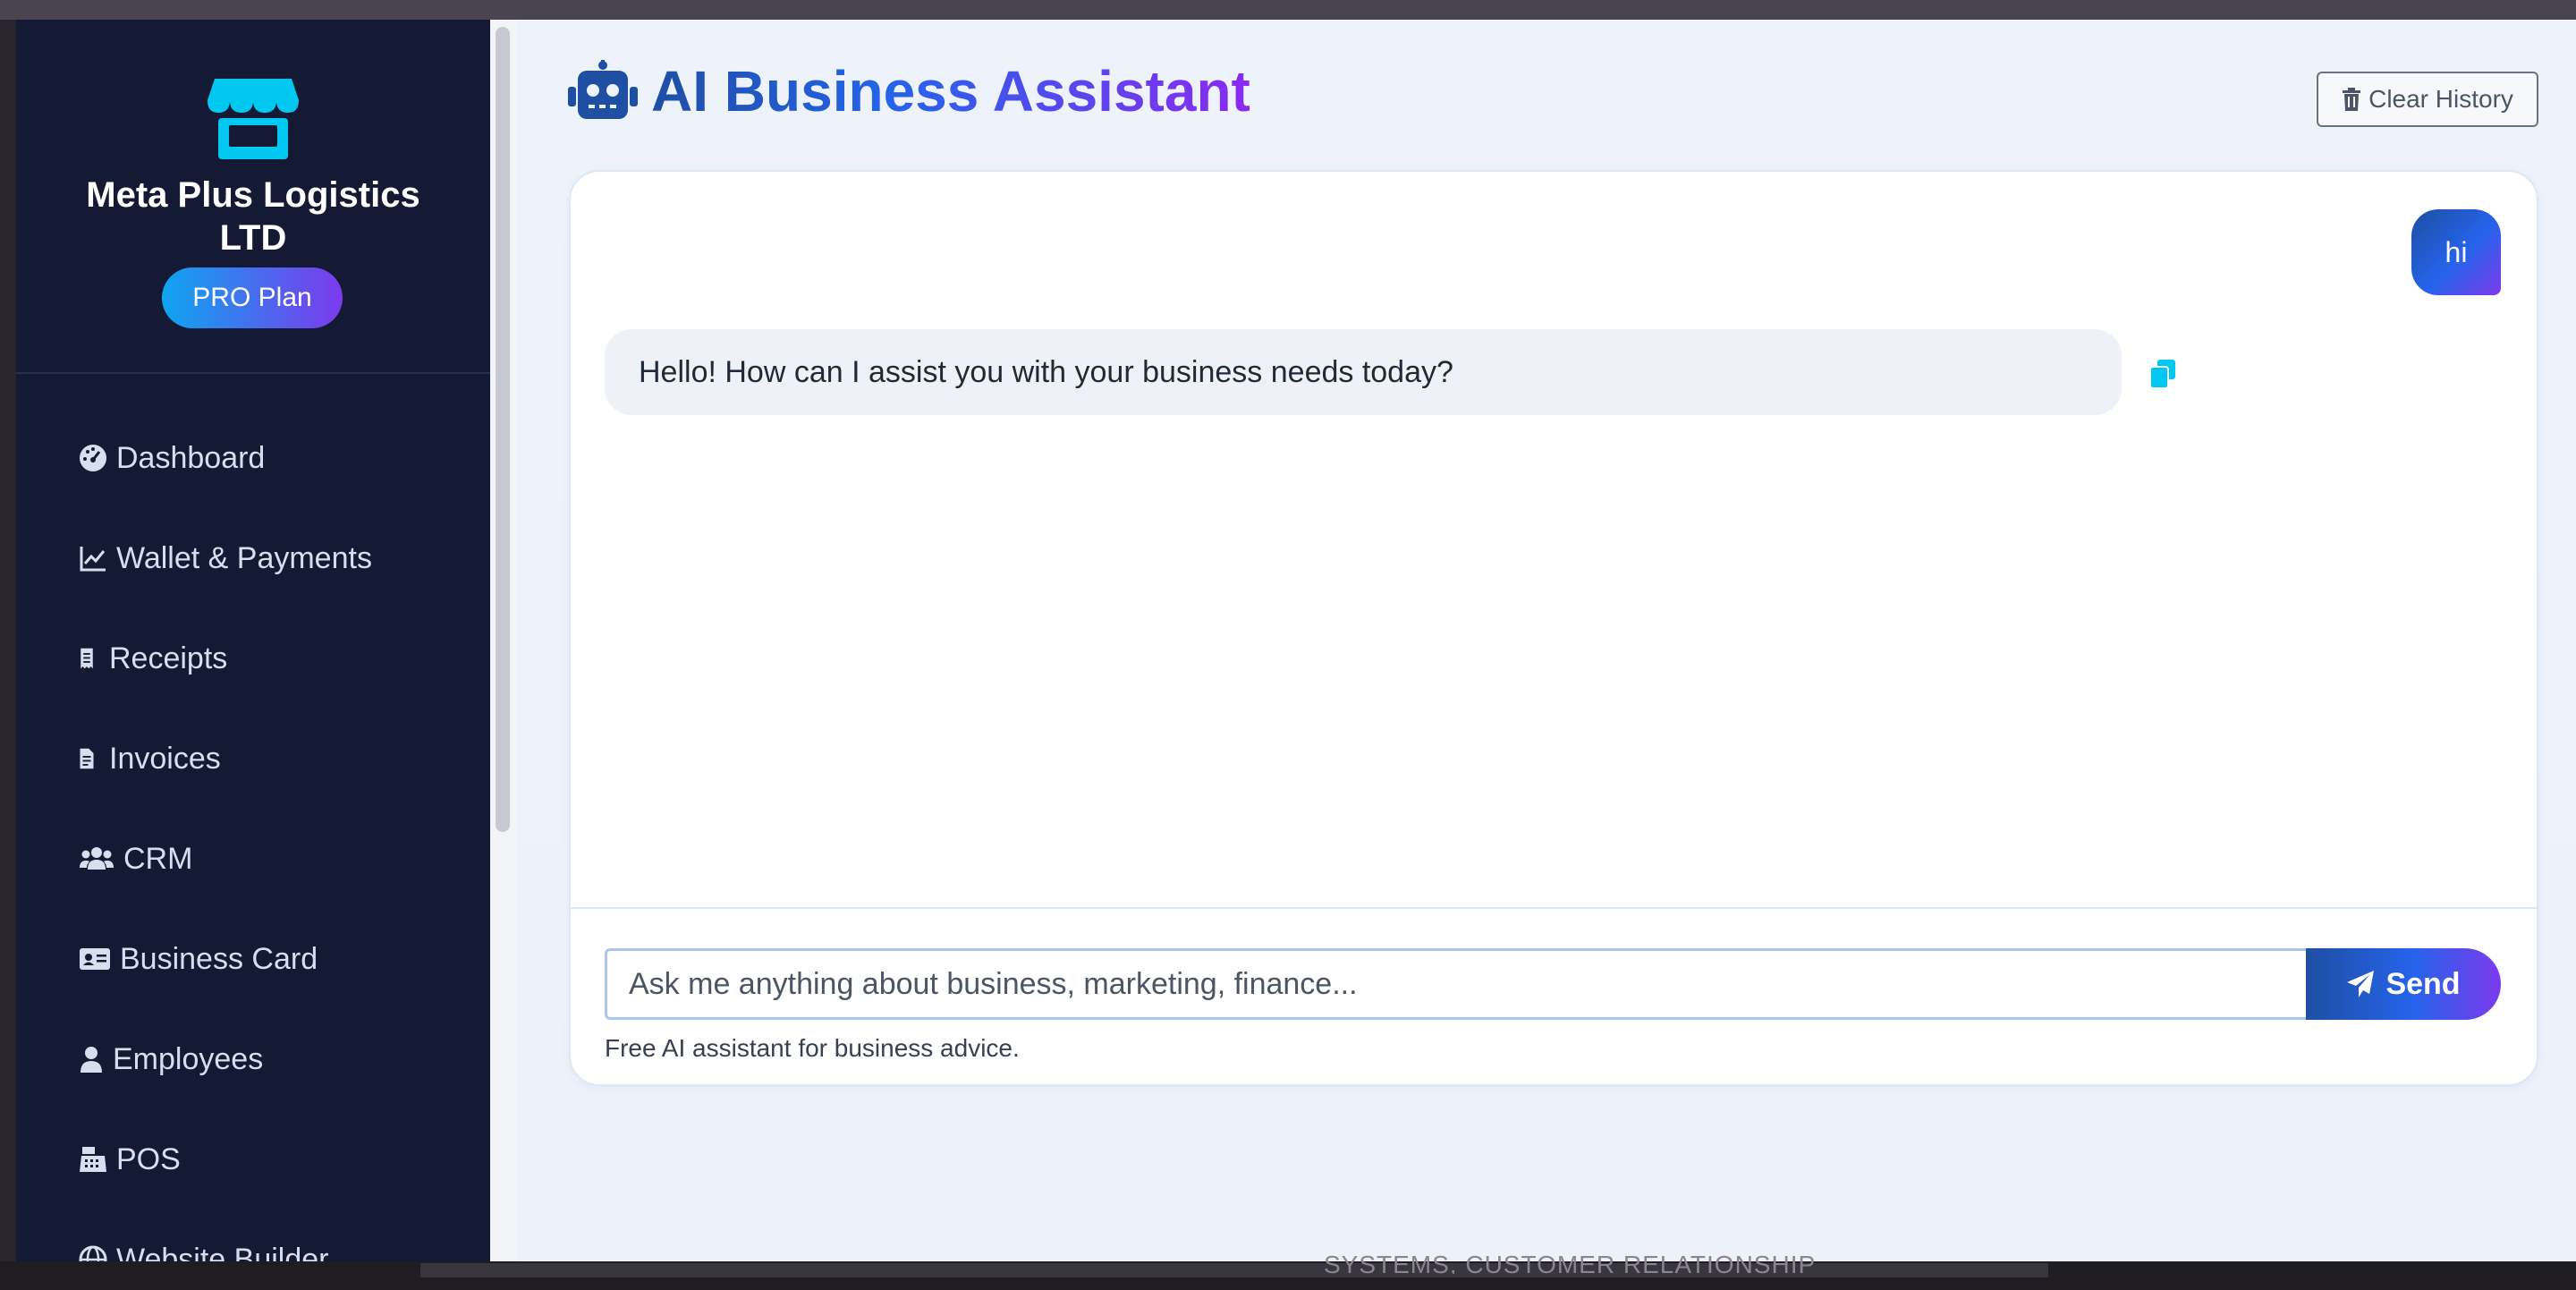 The width and height of the screenshot is (2576, 1290). What do you see at coordinates (87, 758) in the screenshot?
I see `file-invoice-icon` at bounding box center [87, 758].